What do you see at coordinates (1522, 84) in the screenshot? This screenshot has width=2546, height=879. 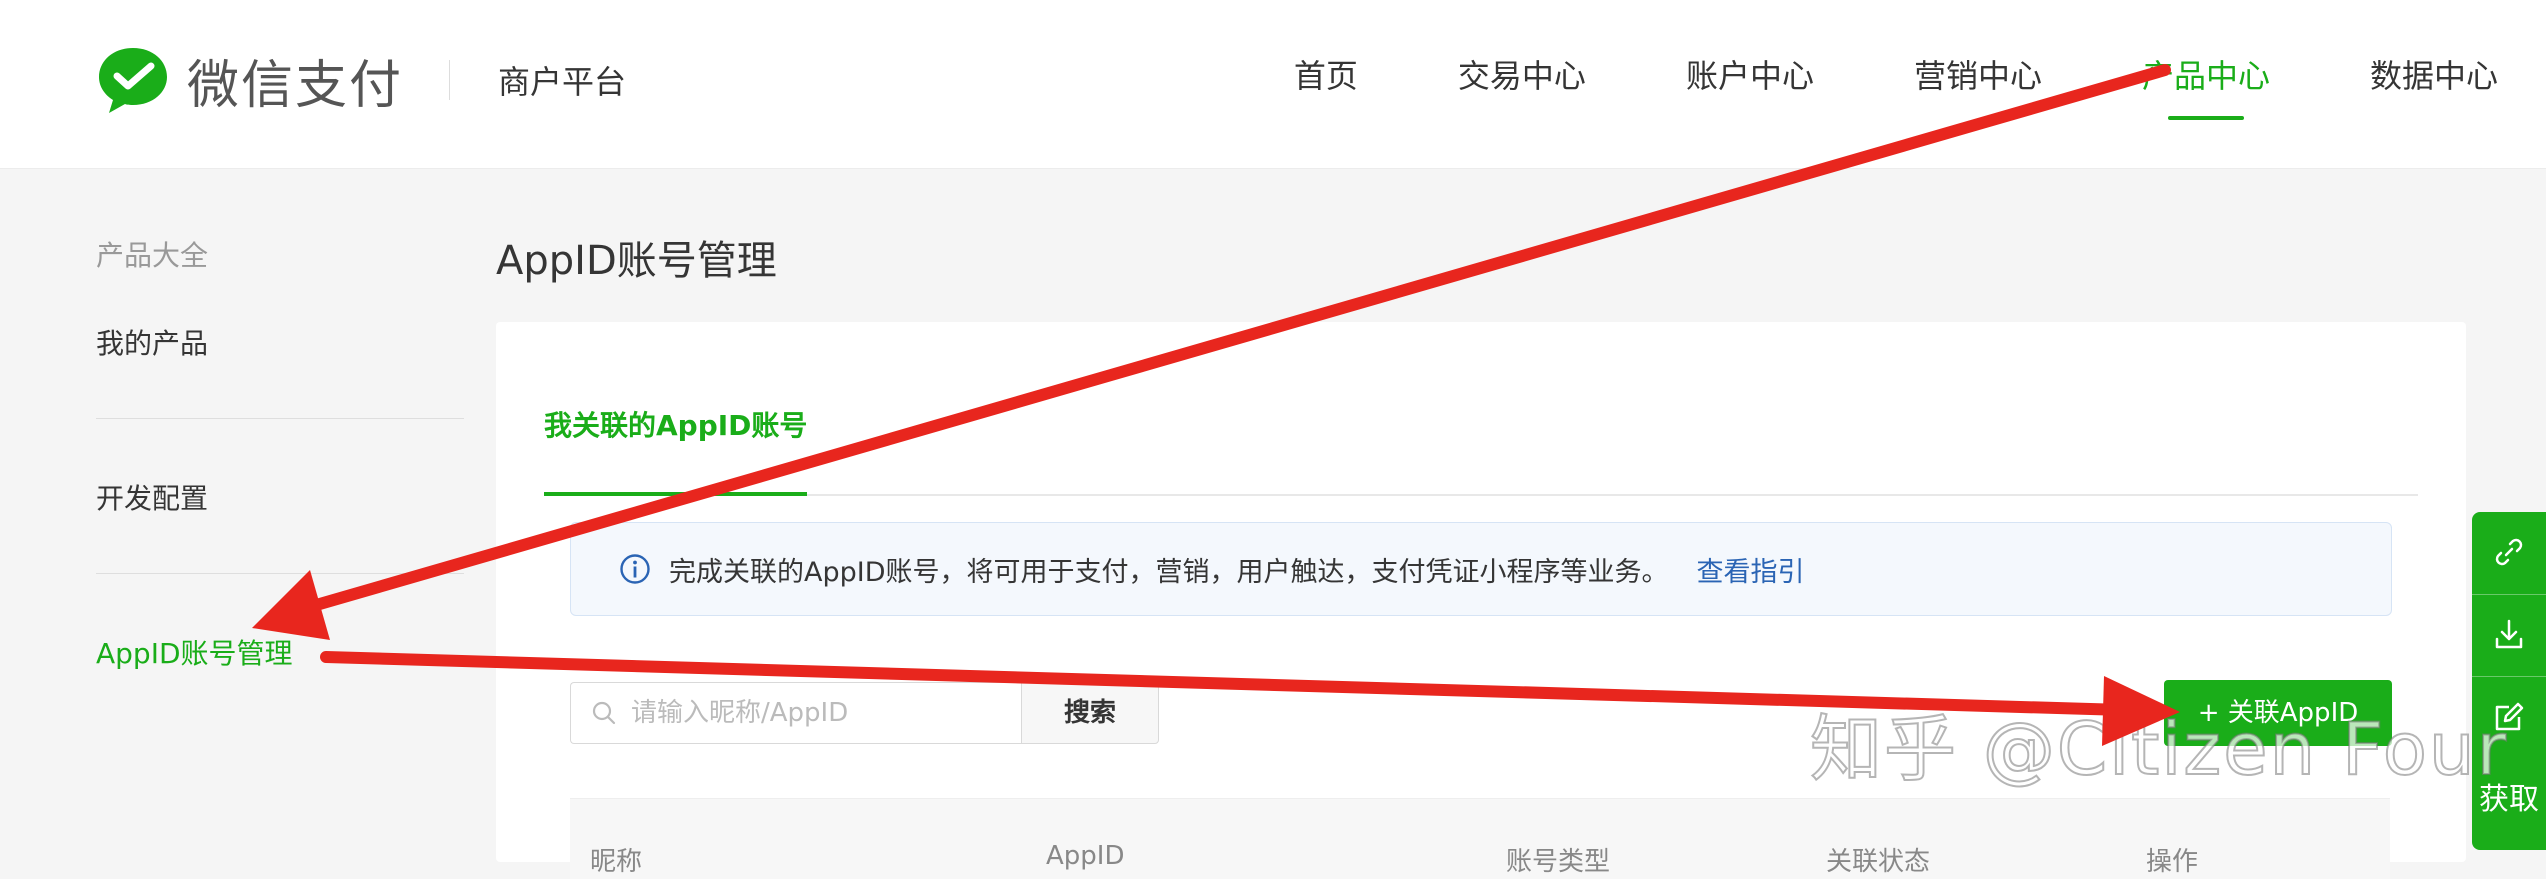 I see `nav-transactions: 交易中心` at bounding box center [1522, 84].